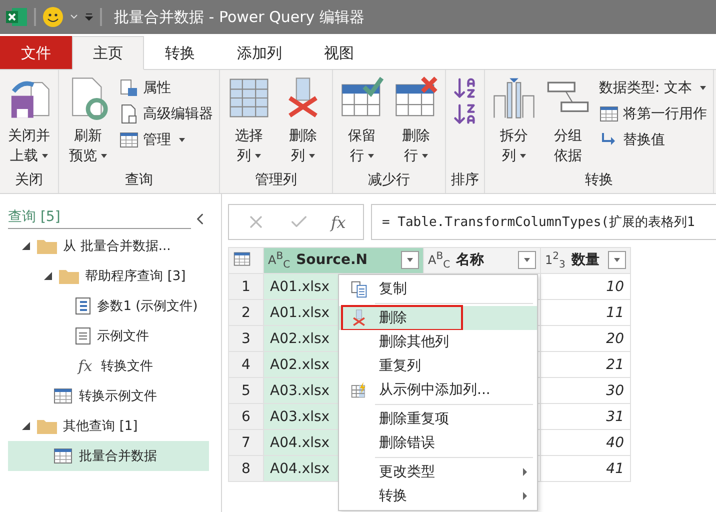  I want to click on ribbon-button: 关闭并 上载, so click(29, 121).